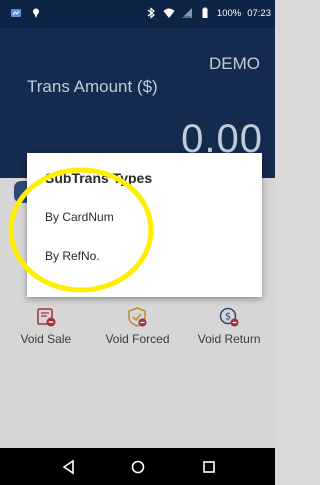 This screenshot has width=320, height=485. Describe the element at coordinates (69, 467) in the screenshot. I see `back-icon` at that location.